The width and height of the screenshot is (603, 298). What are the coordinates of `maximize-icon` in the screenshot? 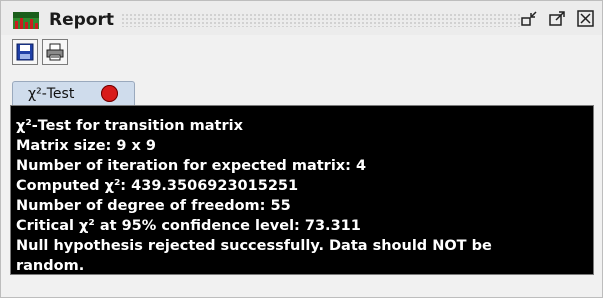 It's located at (557, 18).